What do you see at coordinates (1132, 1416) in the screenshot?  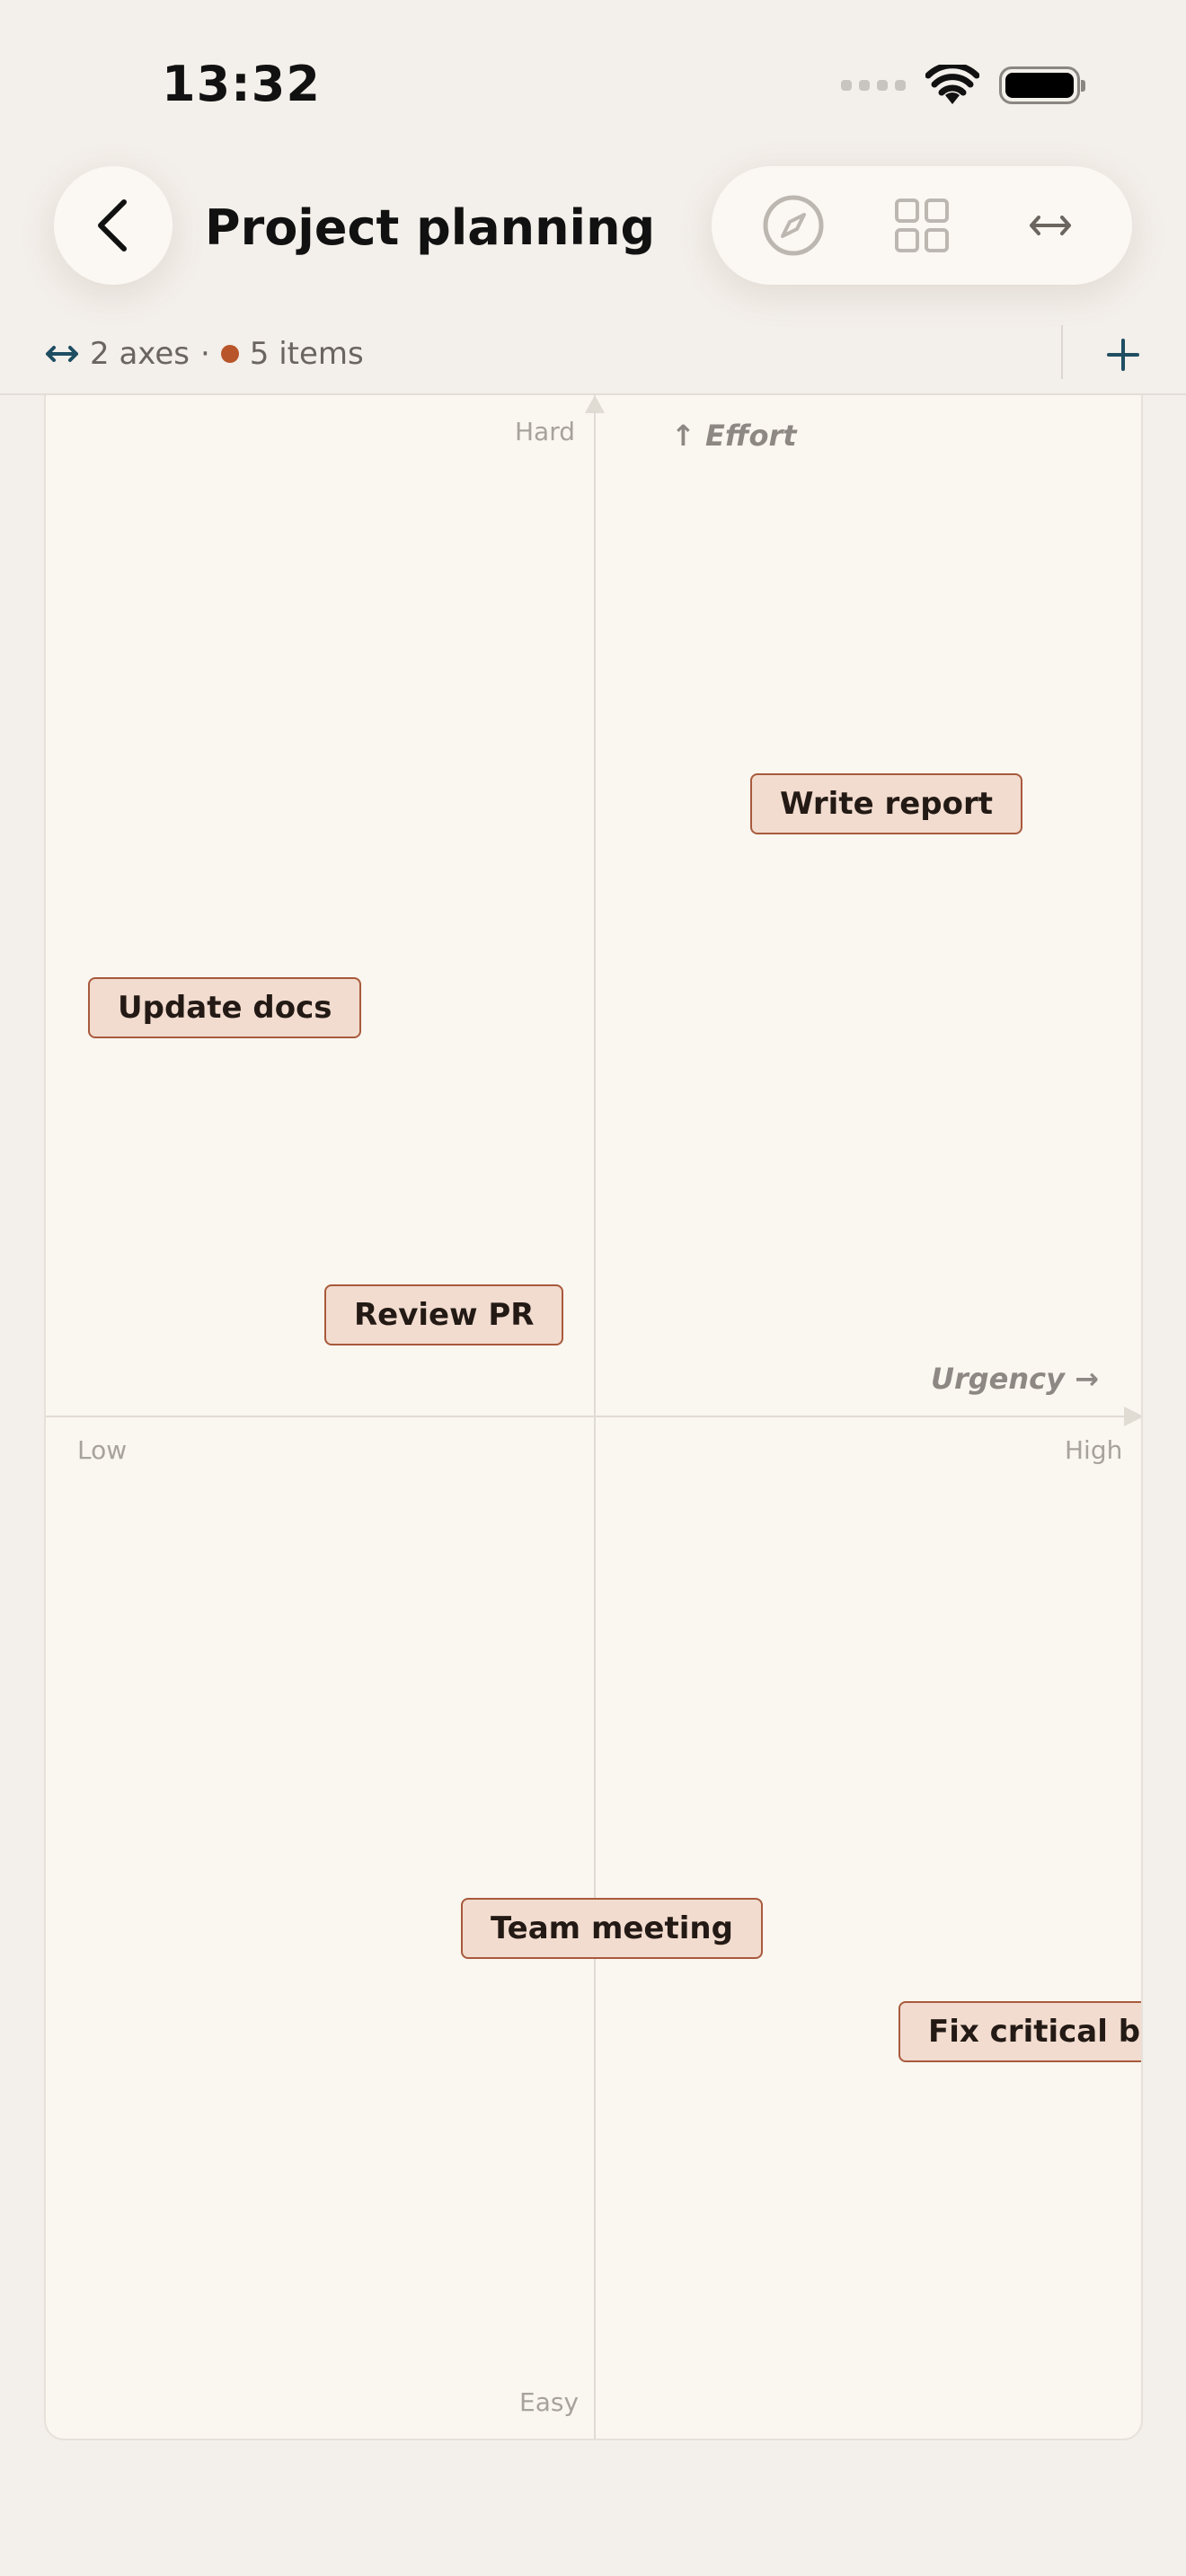 I see `x-axis-arrow` at bounding box center [1132, 1416].